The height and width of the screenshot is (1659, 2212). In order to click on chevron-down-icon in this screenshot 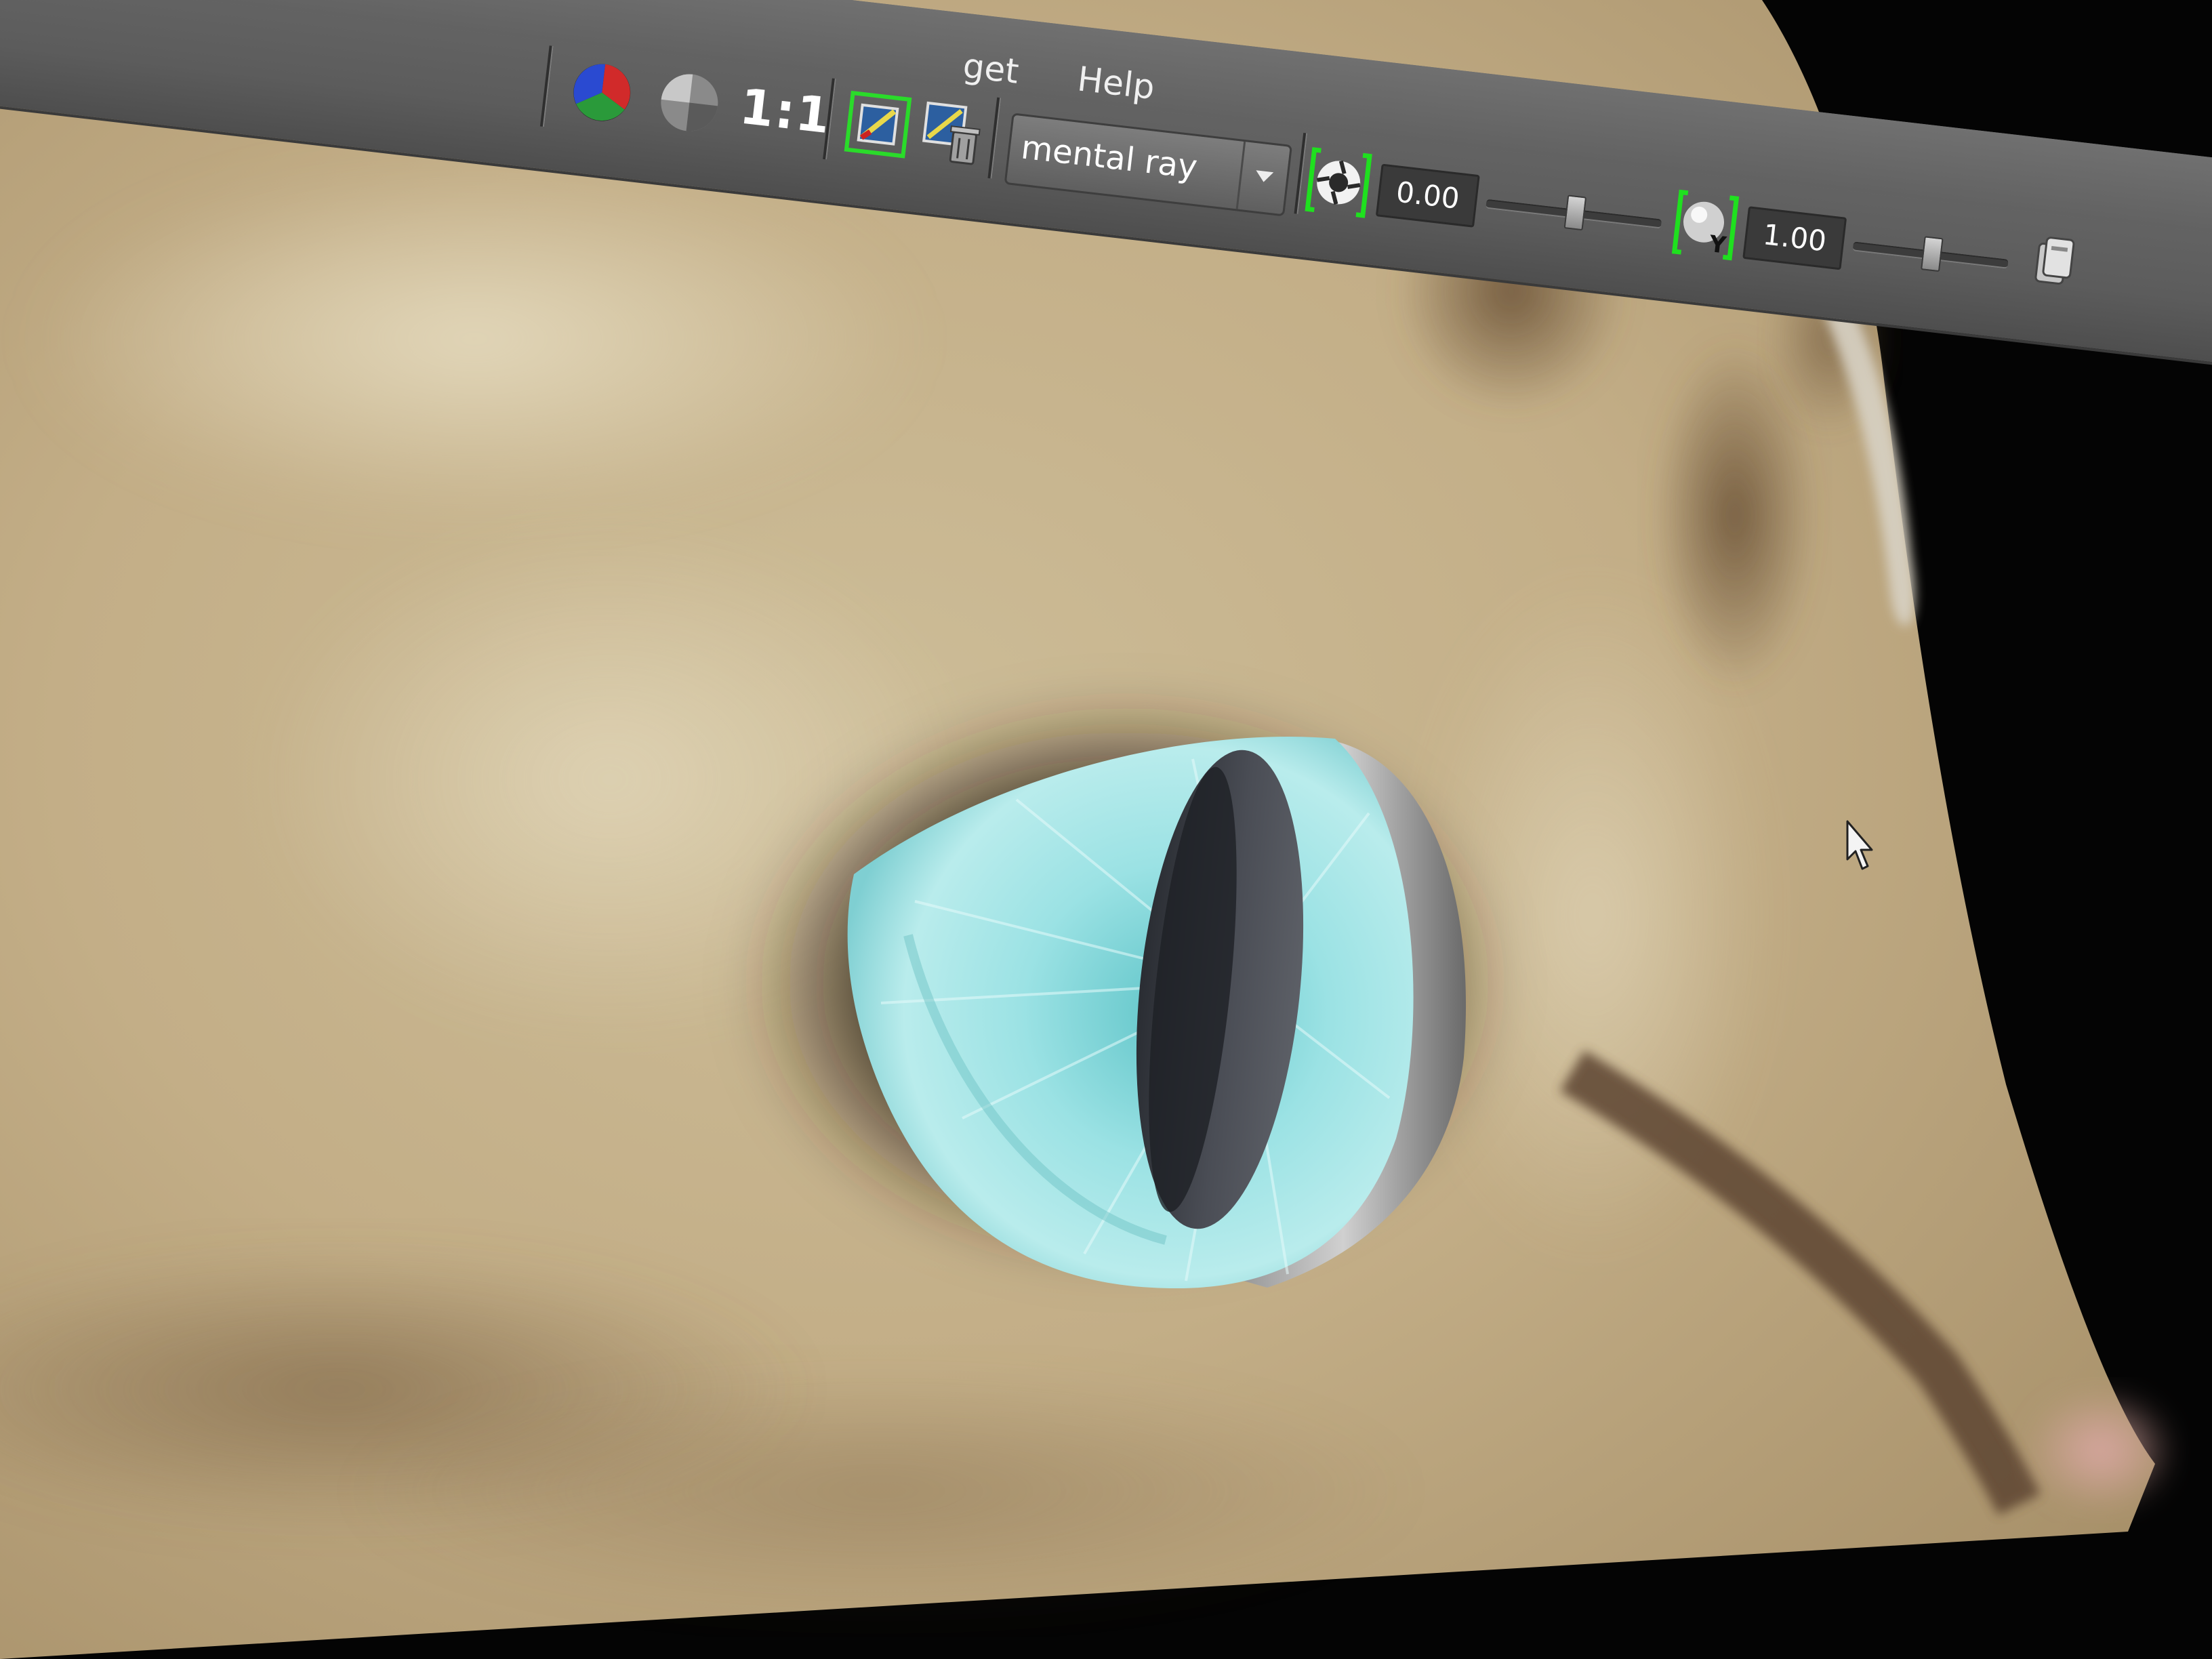, I will do `click(1262, 178)`.